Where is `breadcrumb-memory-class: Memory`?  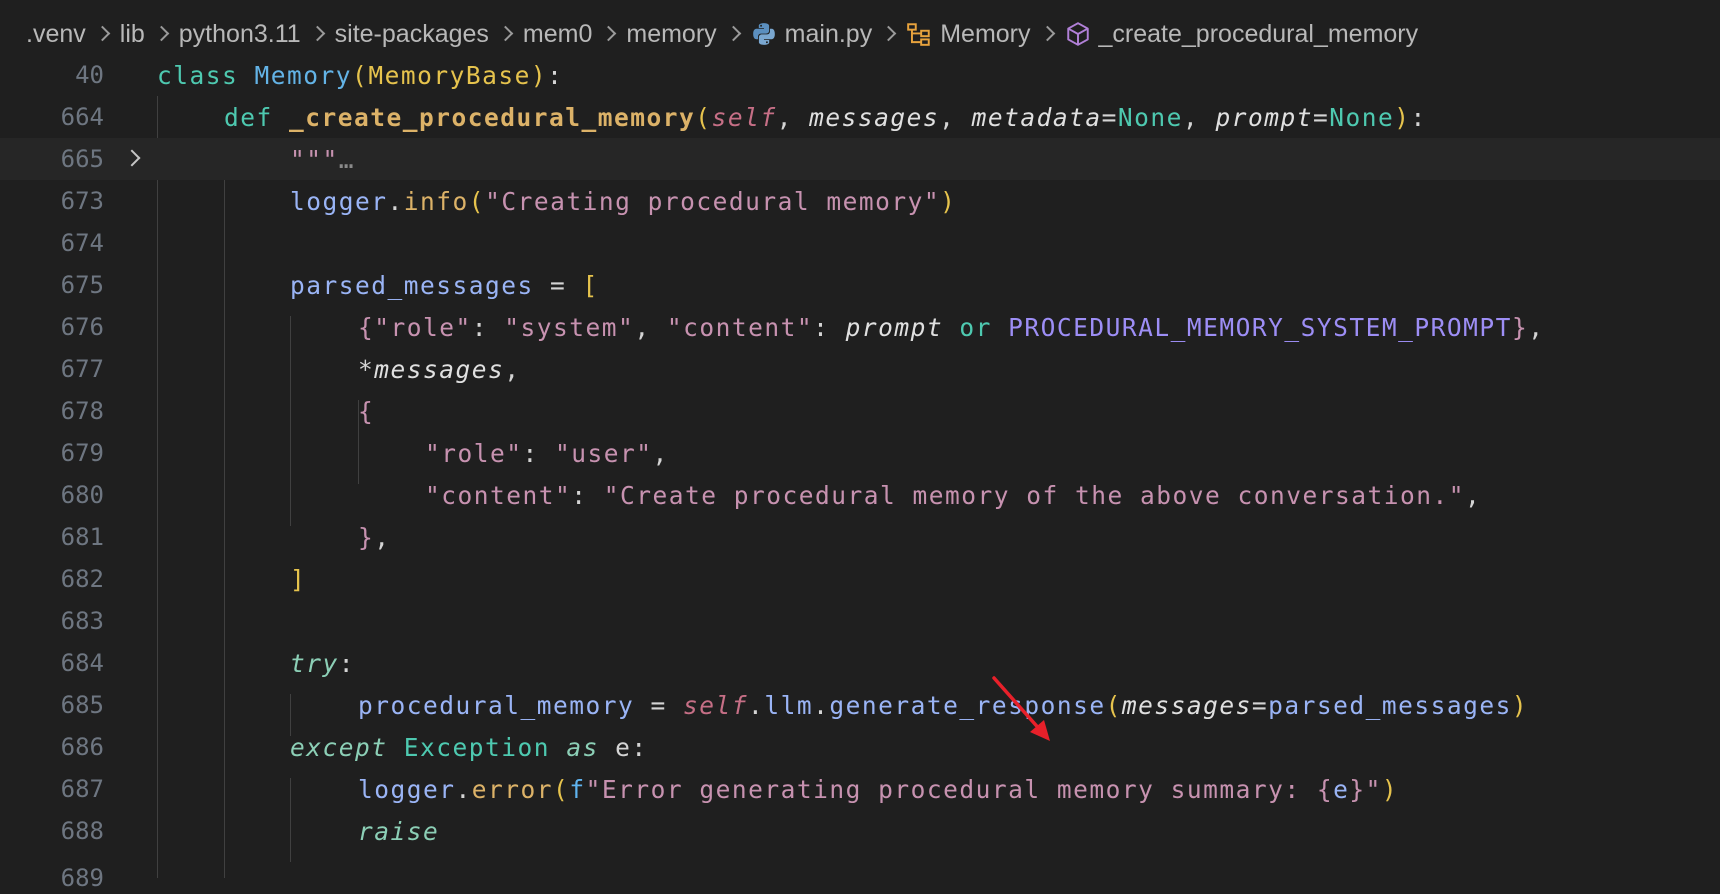
breadcrumb-memory-class: Memory is located at coordinates (985, 34).